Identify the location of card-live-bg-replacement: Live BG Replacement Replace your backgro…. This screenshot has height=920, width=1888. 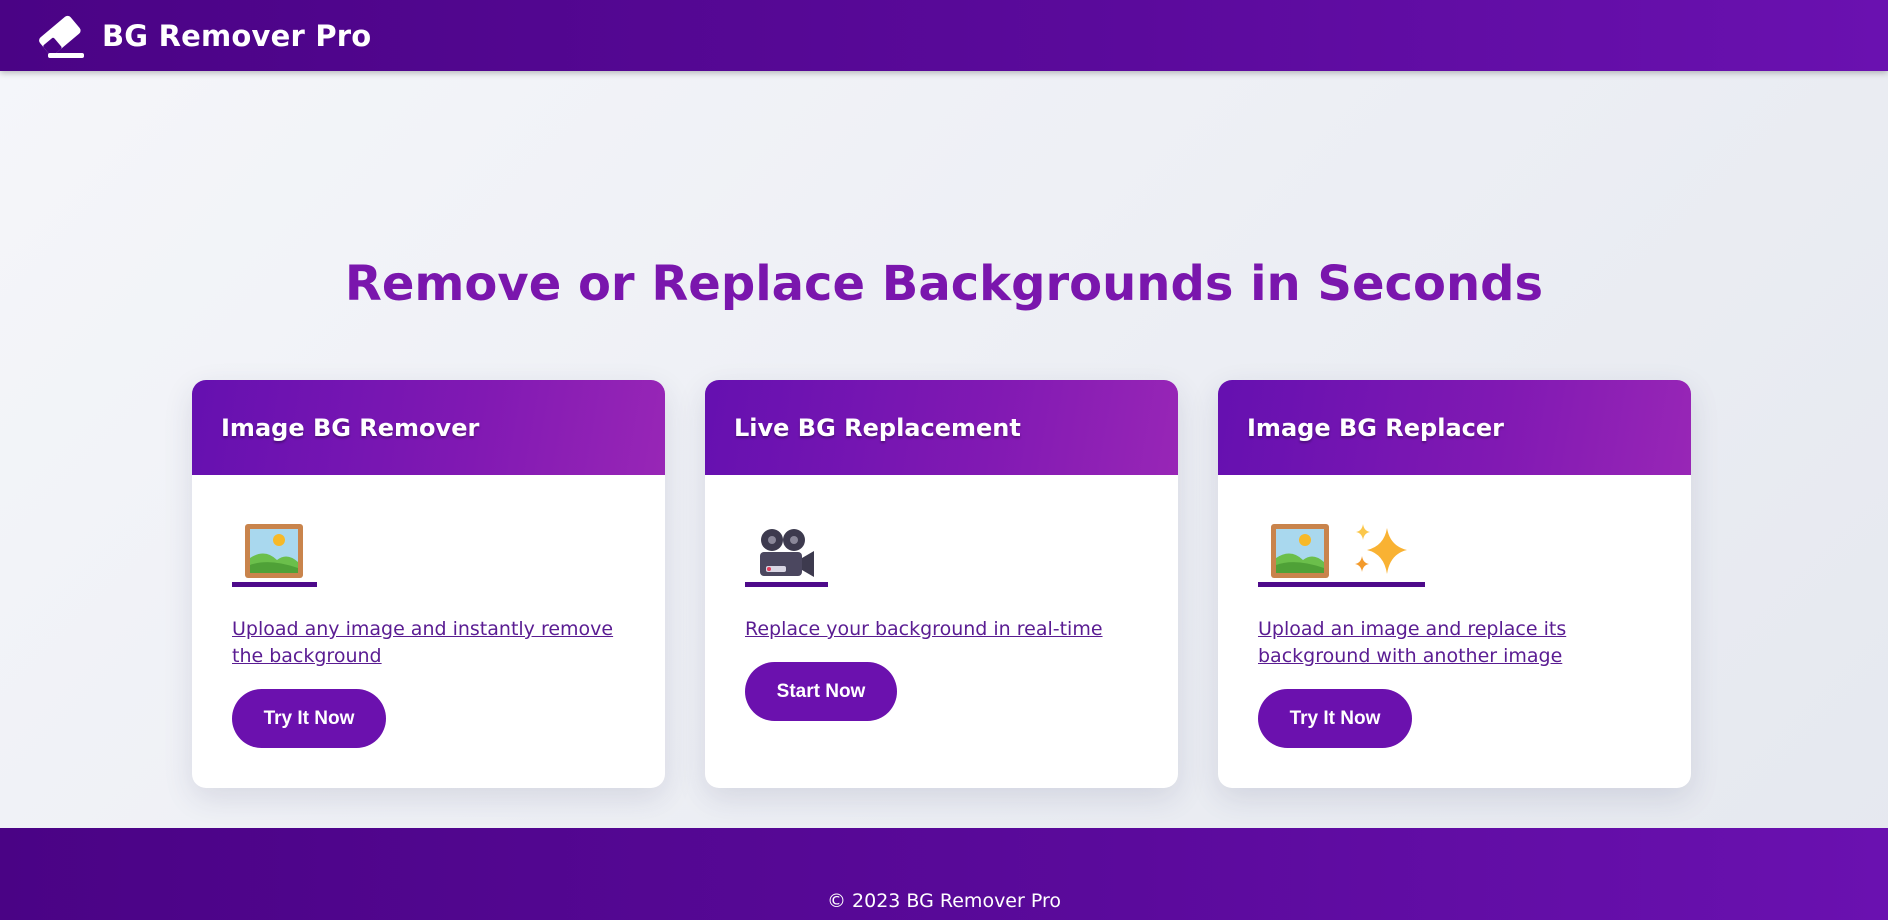
(941, 584).